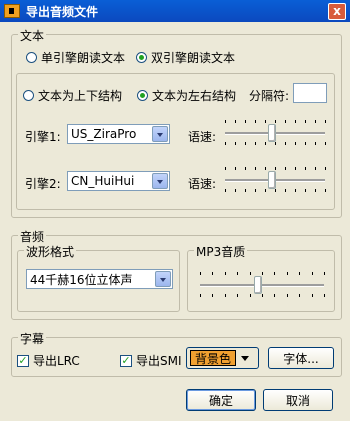 This screenshot has height=421, width=350. I want to click on export-lrc-checkbox: ✓ 导出LRC, so click(48, 360).